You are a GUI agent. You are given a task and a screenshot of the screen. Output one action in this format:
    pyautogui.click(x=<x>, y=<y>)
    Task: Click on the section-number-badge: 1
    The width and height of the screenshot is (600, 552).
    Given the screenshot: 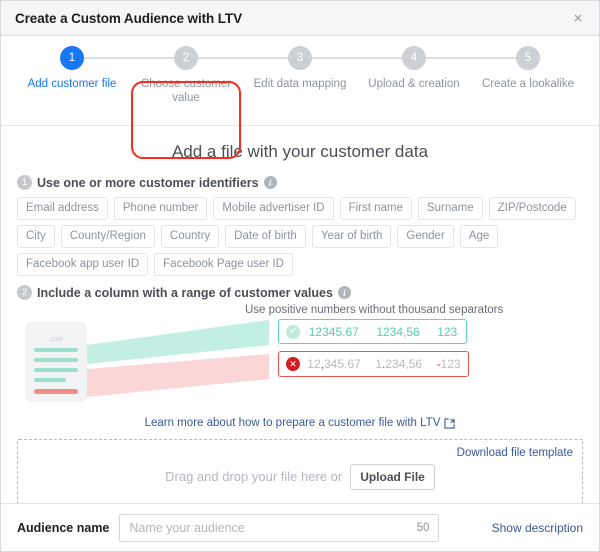 What is the action you would take?
    pyautogui.click(x=24, y=182)
    